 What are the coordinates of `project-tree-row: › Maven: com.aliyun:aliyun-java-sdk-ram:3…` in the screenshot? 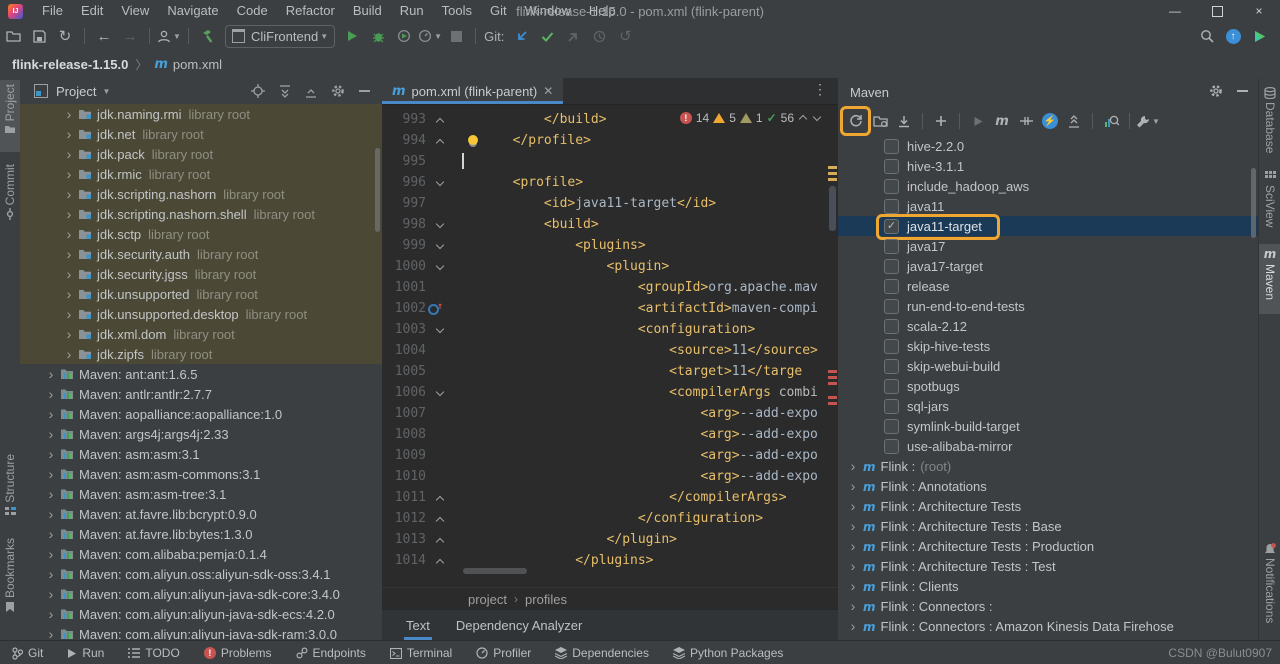 It's located at (201, 632).